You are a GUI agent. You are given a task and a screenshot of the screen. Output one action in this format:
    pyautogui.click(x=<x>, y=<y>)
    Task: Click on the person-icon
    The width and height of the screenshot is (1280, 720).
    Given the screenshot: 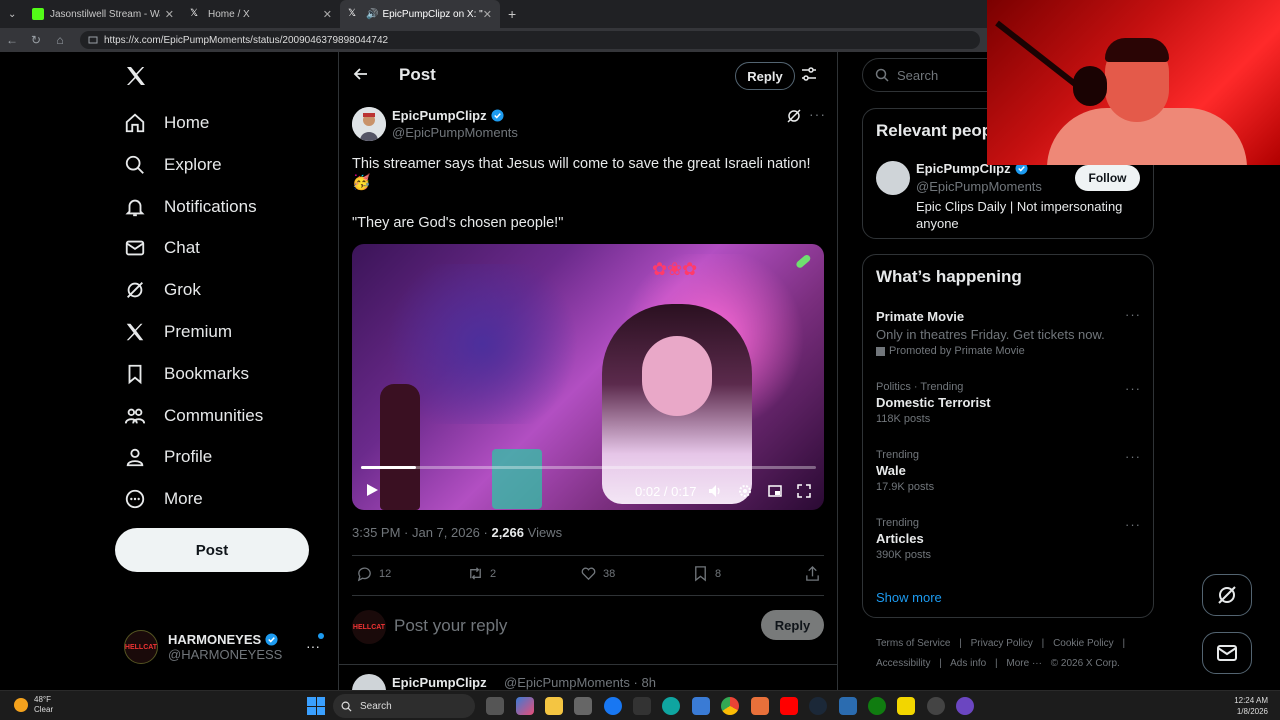 What is the action you would take?
    pyautogui.click(x=135, y=457)
    